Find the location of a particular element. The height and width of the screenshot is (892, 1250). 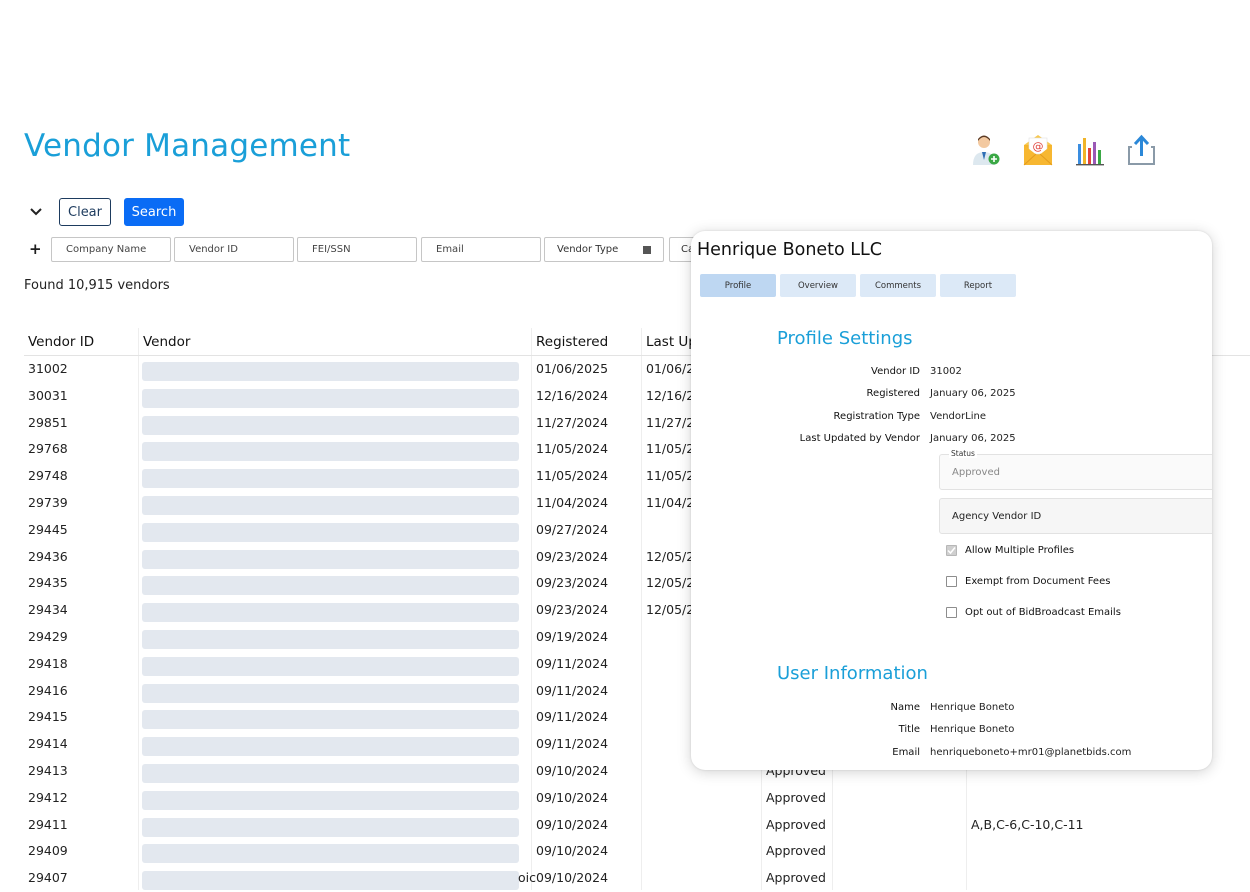

field-label: Last Updated by Vendor is located at coordinates (805, 438).